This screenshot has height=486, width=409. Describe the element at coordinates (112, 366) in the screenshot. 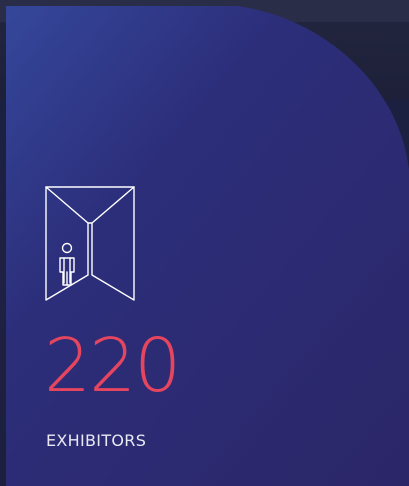

I see `stat-value: 220` at that location.